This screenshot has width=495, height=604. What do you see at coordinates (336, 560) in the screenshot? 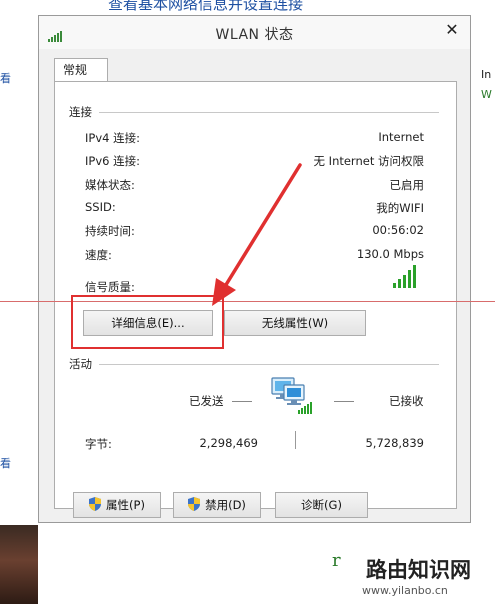
I see `watermark-fragment: r` at bounding box center [336, 560].